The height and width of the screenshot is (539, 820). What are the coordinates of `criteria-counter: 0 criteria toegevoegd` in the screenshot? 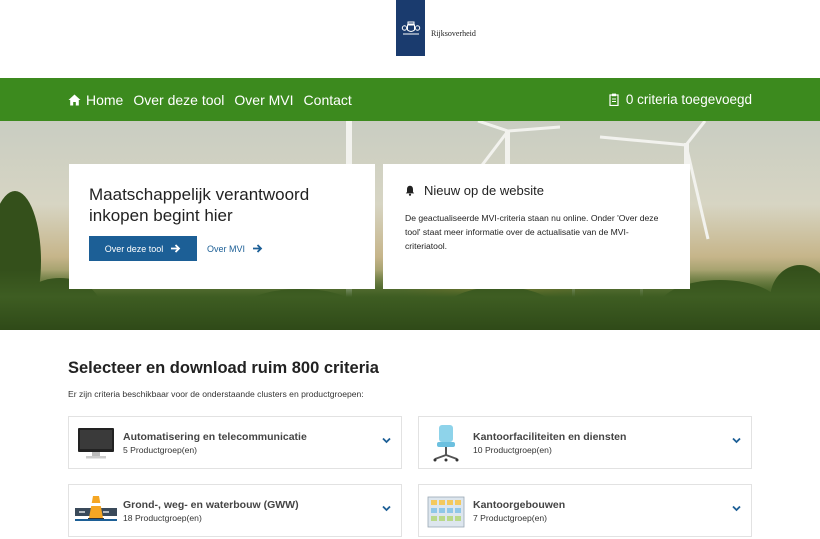 It's located at (680, 99).